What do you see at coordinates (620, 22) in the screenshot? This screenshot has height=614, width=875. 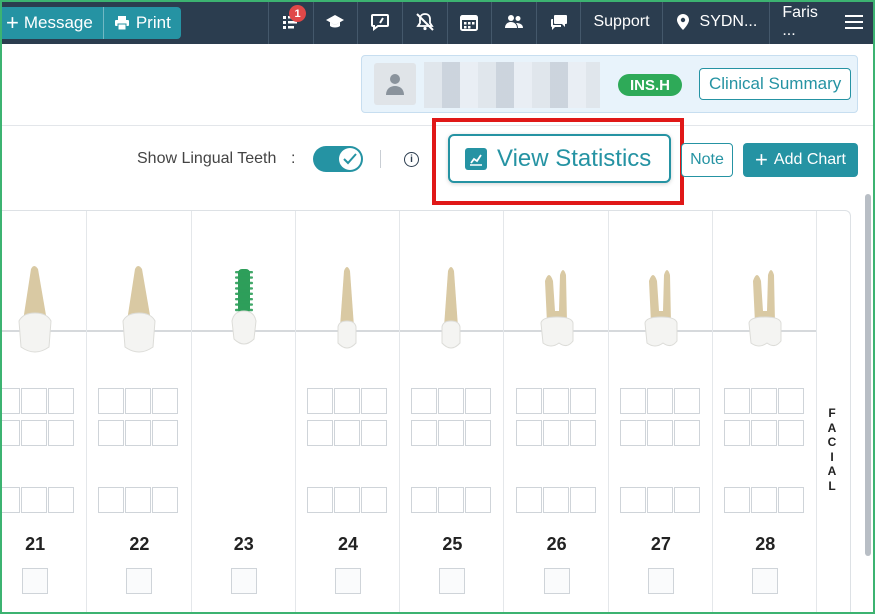 I see `support-link: Support` at bounding box center [620, 22].